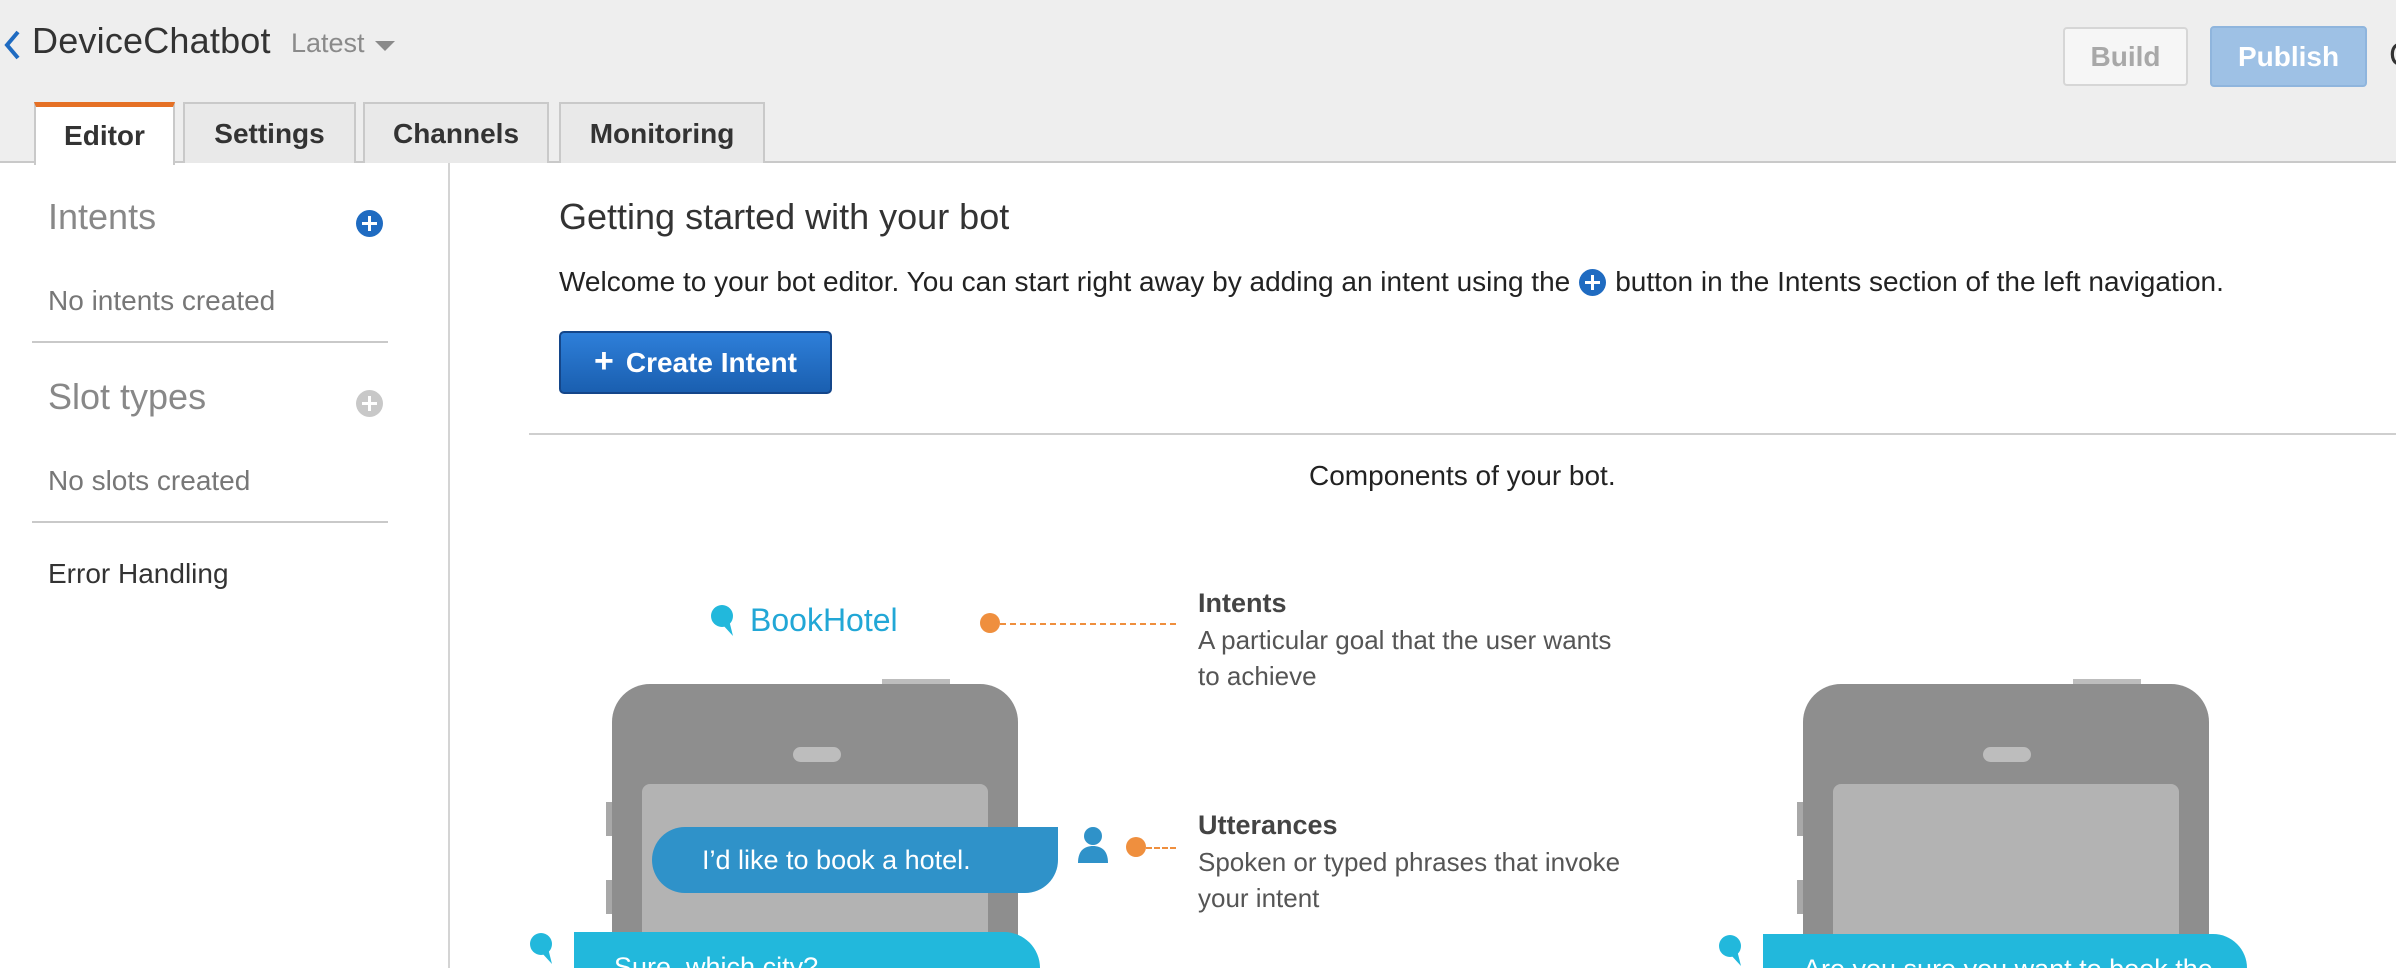 The width and height of the screenshot is (2396, 968). Describe the element at coordinates (1268, 825) in the screenshot. I see `utterances-label: Utterances` at that location.